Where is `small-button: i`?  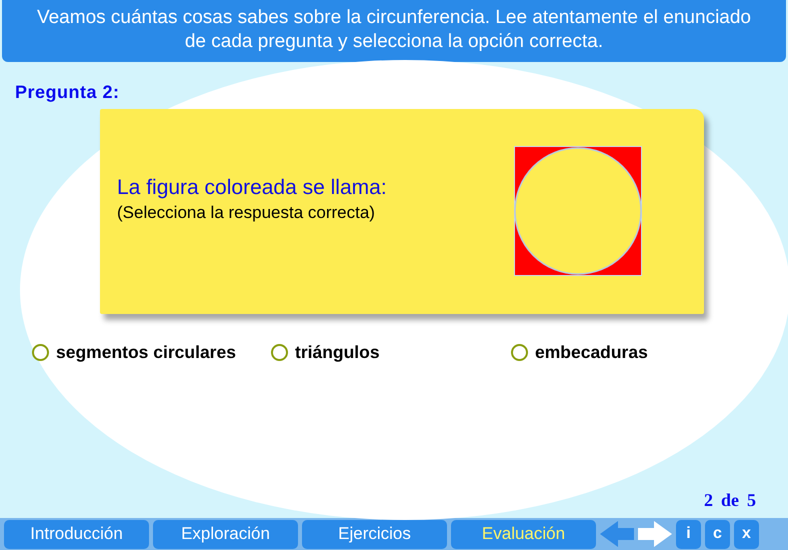
small-button: i is located at coordinates (688, 534).